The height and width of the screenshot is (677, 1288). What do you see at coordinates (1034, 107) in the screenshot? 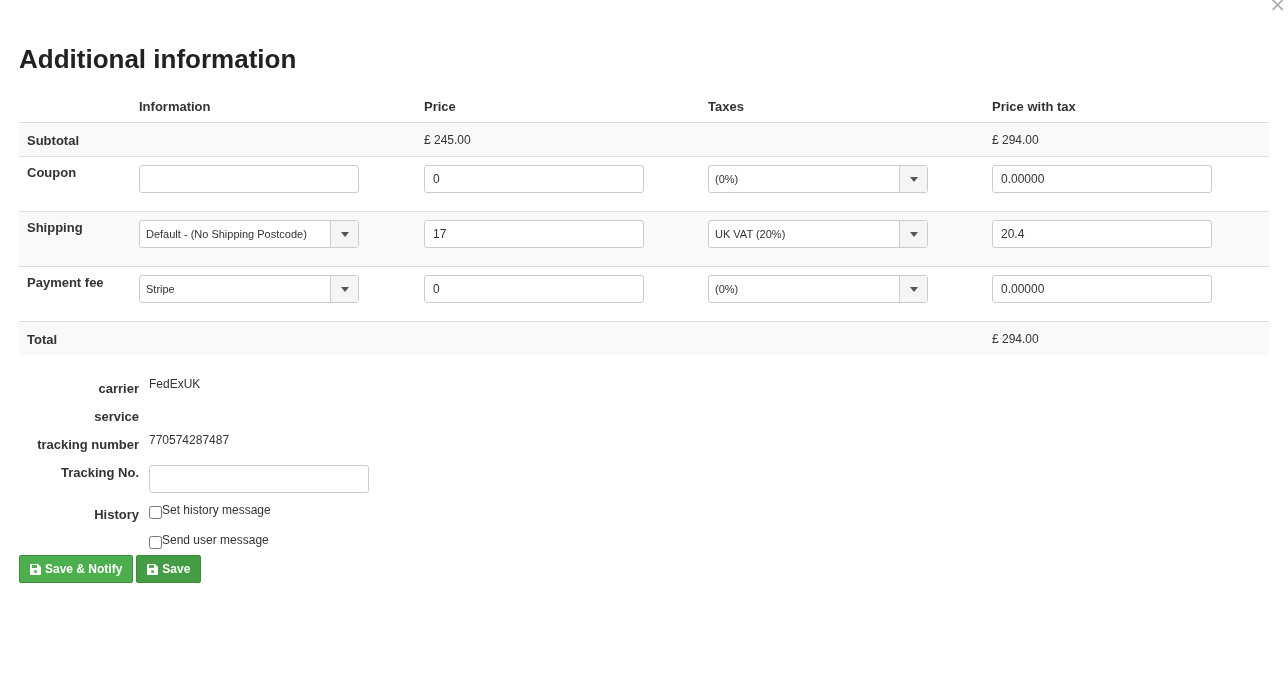
I see `column-header: Price with tax` at bounding box center [1034, 107].